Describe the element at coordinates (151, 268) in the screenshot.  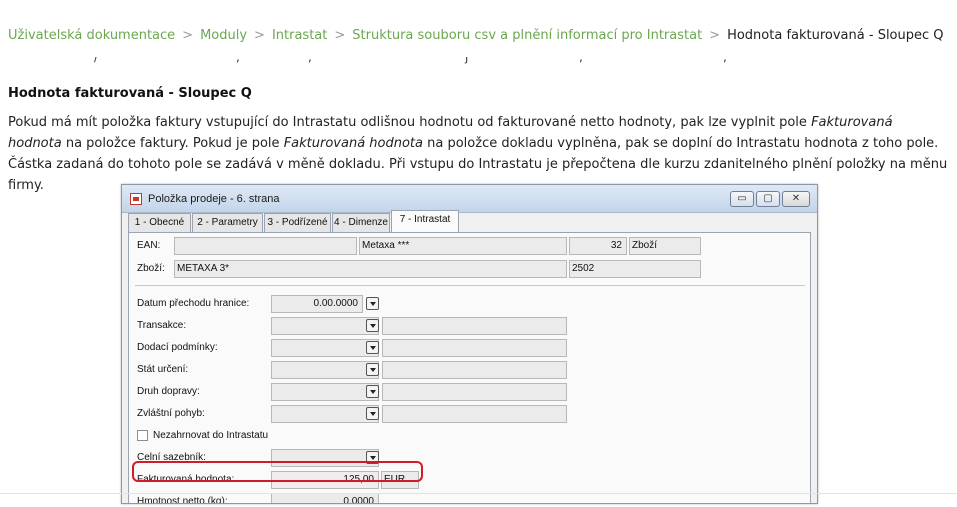
I see `item-label: Zboží:` at that location.